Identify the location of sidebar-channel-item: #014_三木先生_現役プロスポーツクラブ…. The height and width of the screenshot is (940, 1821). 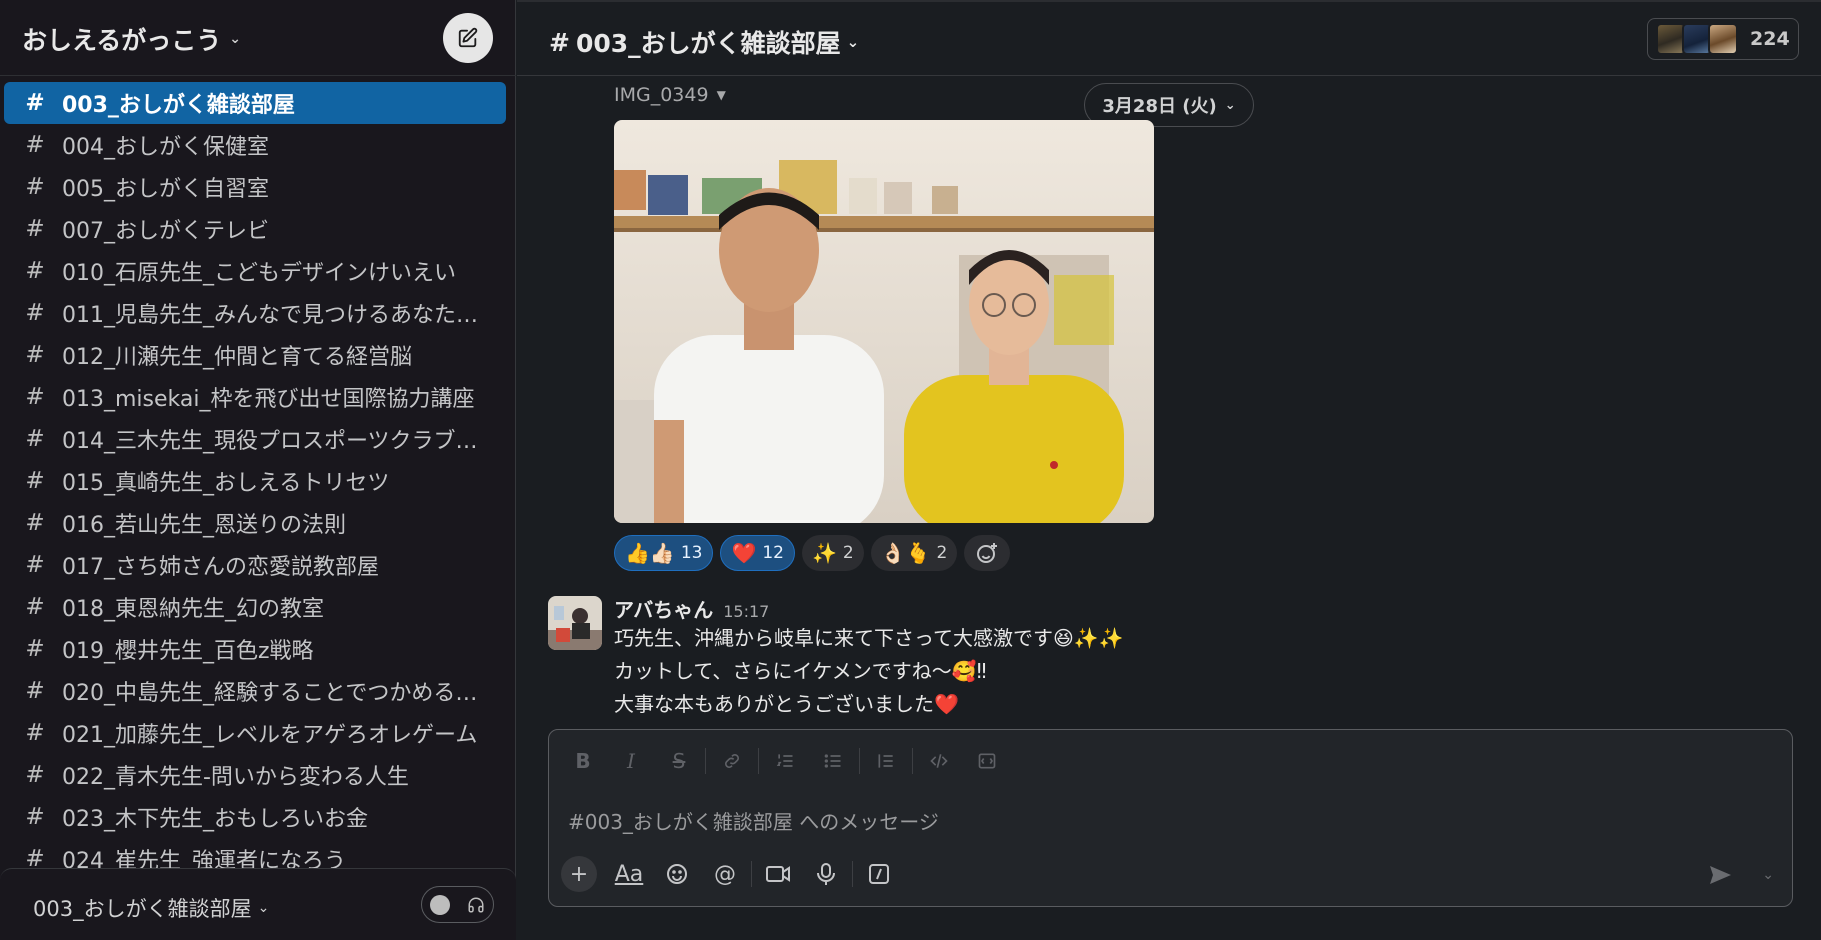
(255, 439).